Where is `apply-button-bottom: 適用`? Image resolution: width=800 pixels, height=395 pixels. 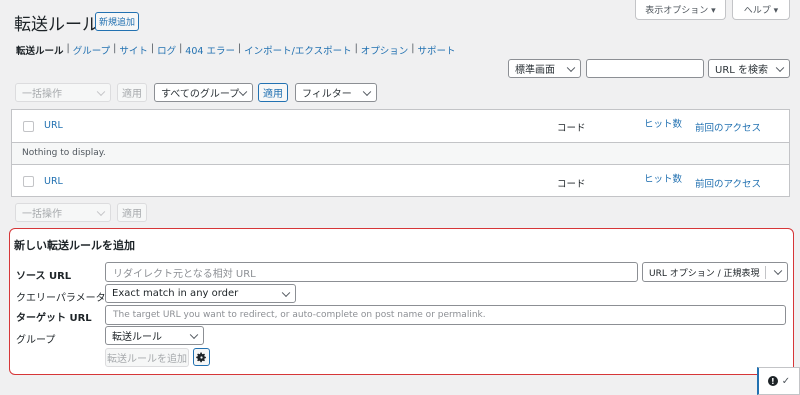
apply-button-bottom: 適用 is located at coordinates (132, 212).